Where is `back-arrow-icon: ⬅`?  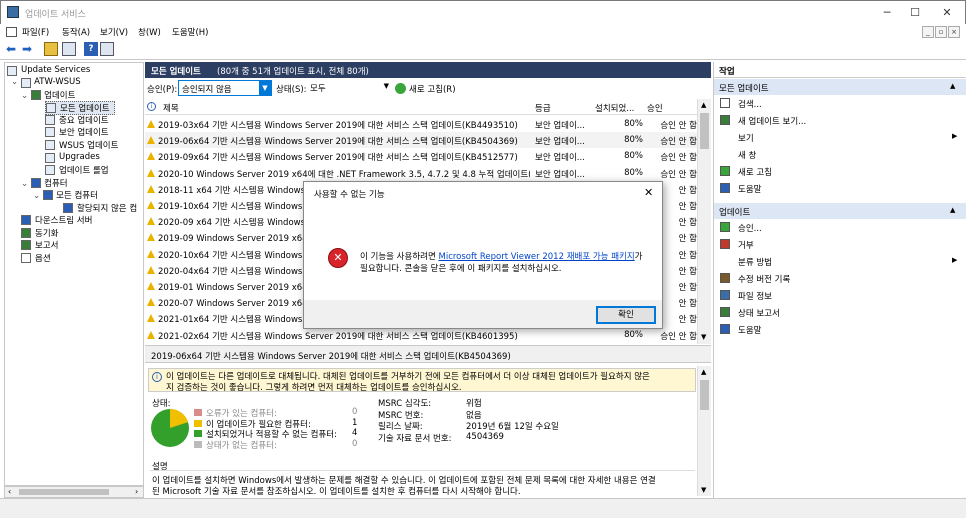
back-arrow-icon: ⬅ is located at coordinates (13, 49).